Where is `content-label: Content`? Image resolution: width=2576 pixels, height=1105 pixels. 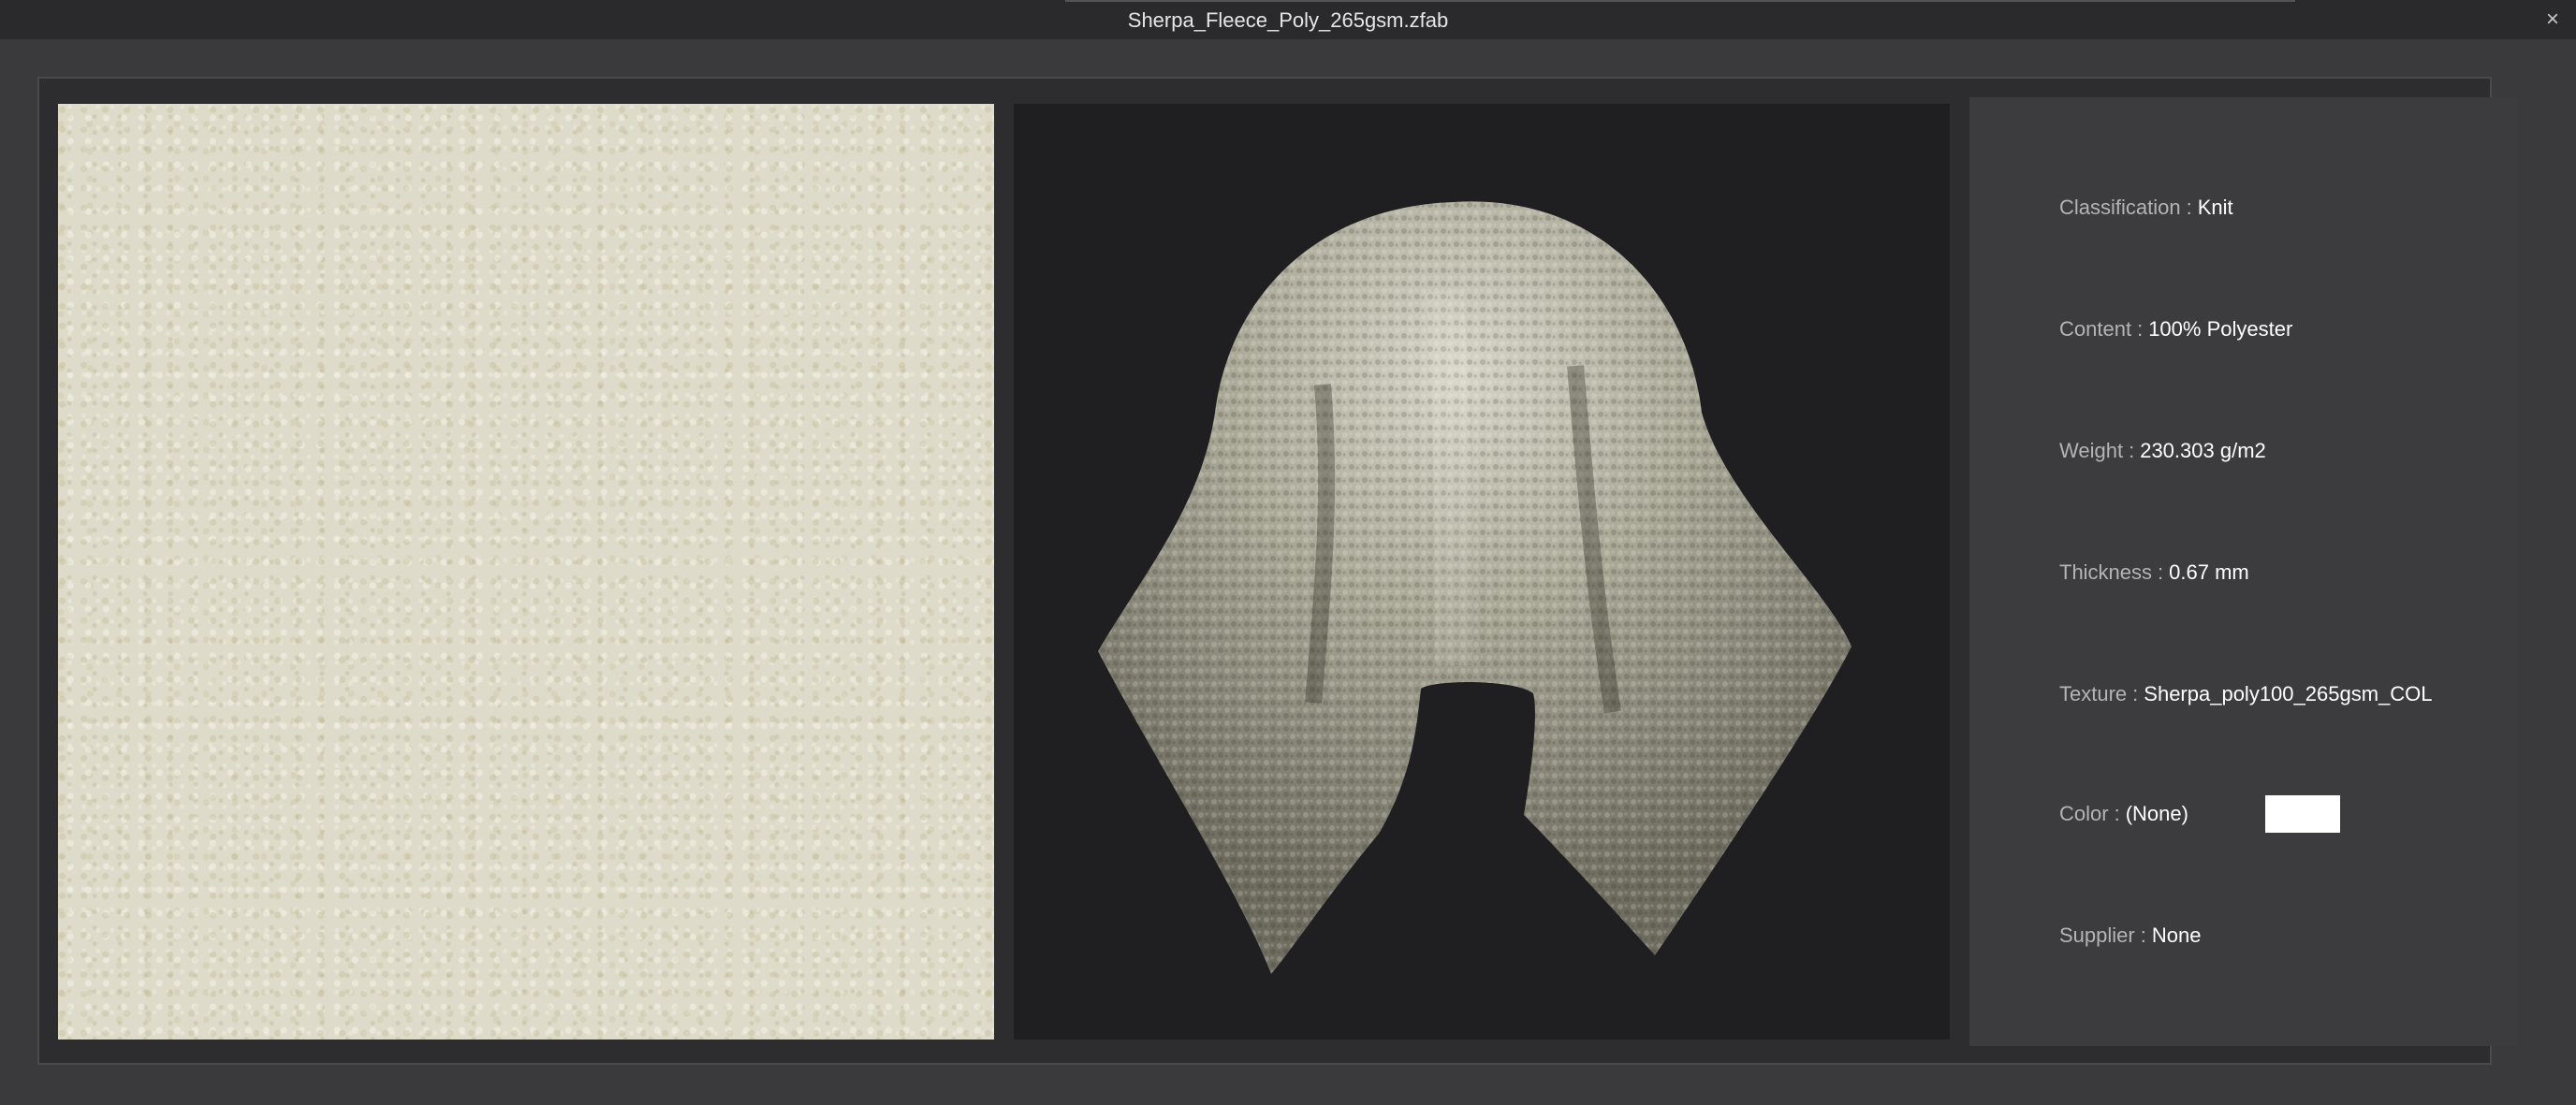 content-label: Content is located at coordinates (2095, 329).